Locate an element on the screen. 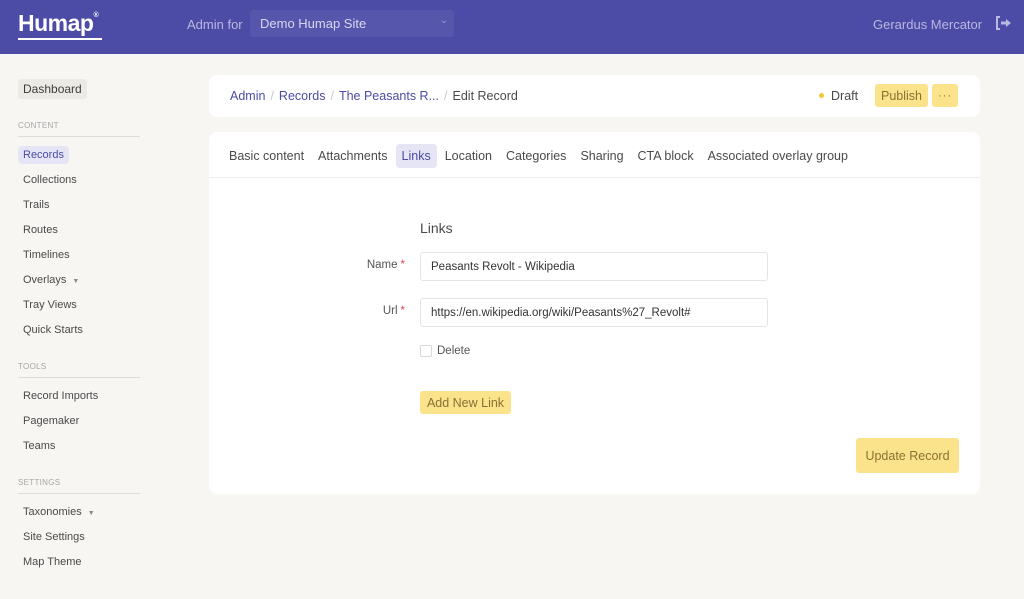 The width and height of the screenshot is (1024, 599). delete-checkbox is located at coordinates (426, 351).